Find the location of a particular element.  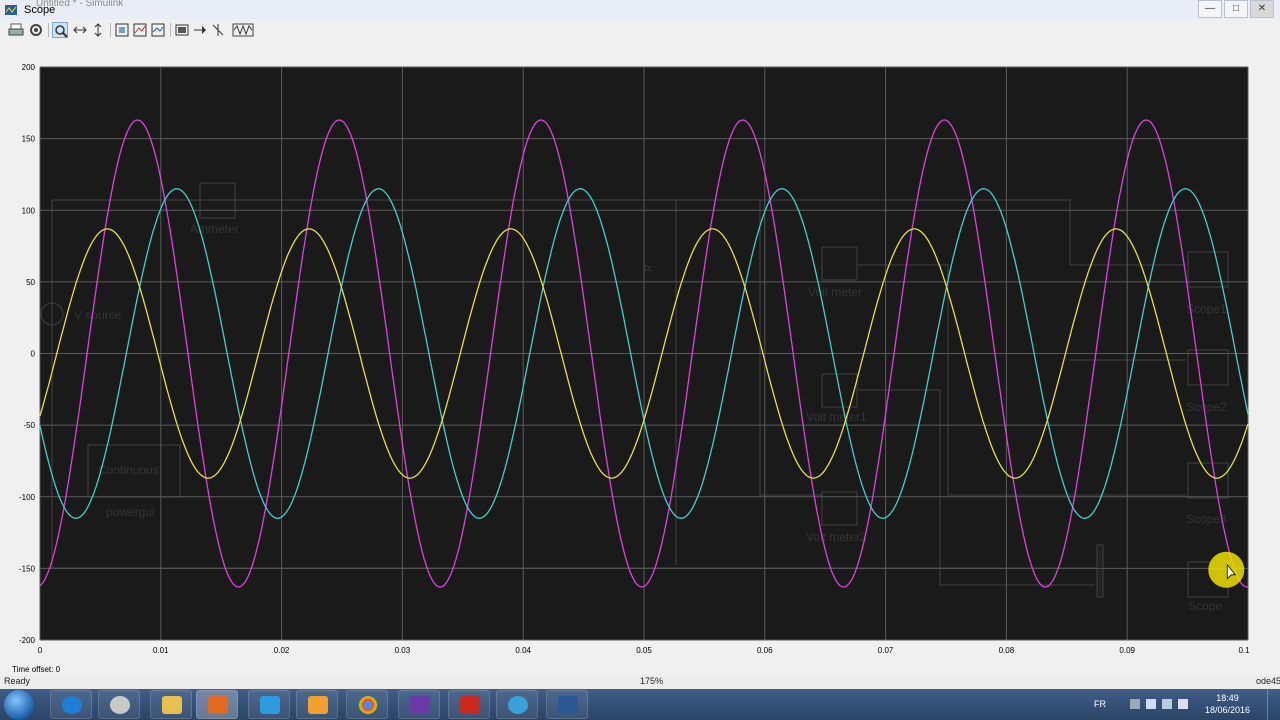

waveform-icon is located at coordinates (243, 30).